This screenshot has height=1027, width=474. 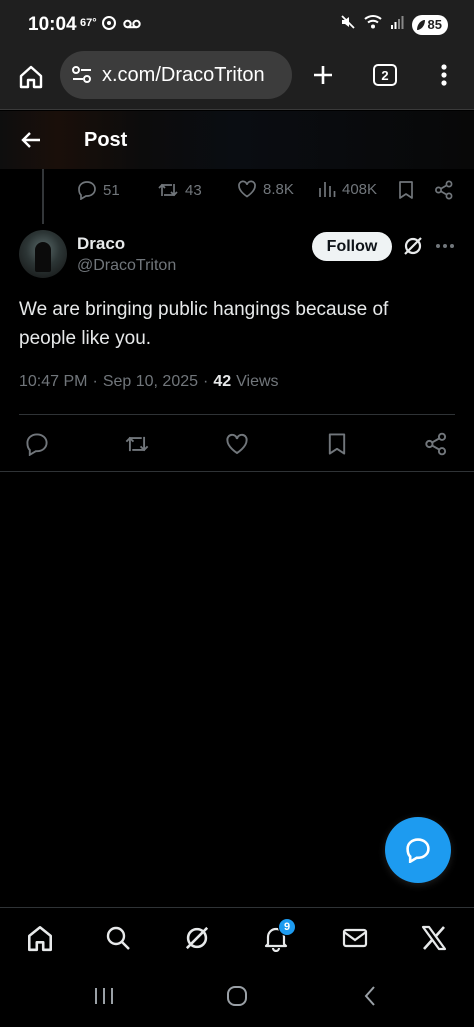 What do you see at coordinates (193, 190) in the screenshot?
I see `parent-repost-count: 43` at bounding box center [193, 190].